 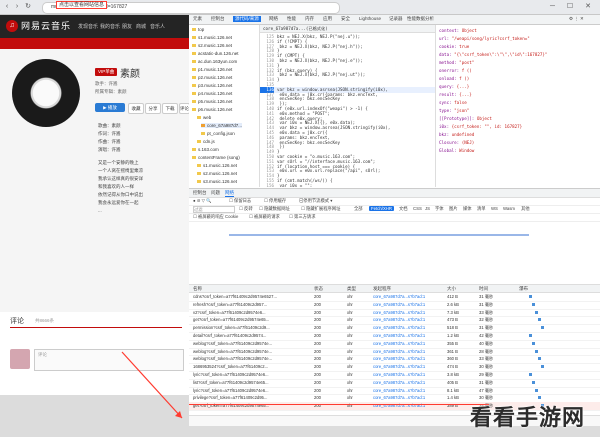 I want to click on col-name: 名称, so click(x=197, y=289).